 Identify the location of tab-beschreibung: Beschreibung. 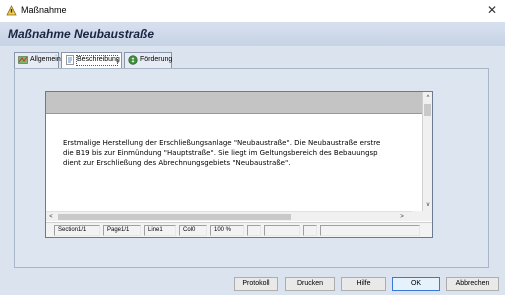
(91, 60).